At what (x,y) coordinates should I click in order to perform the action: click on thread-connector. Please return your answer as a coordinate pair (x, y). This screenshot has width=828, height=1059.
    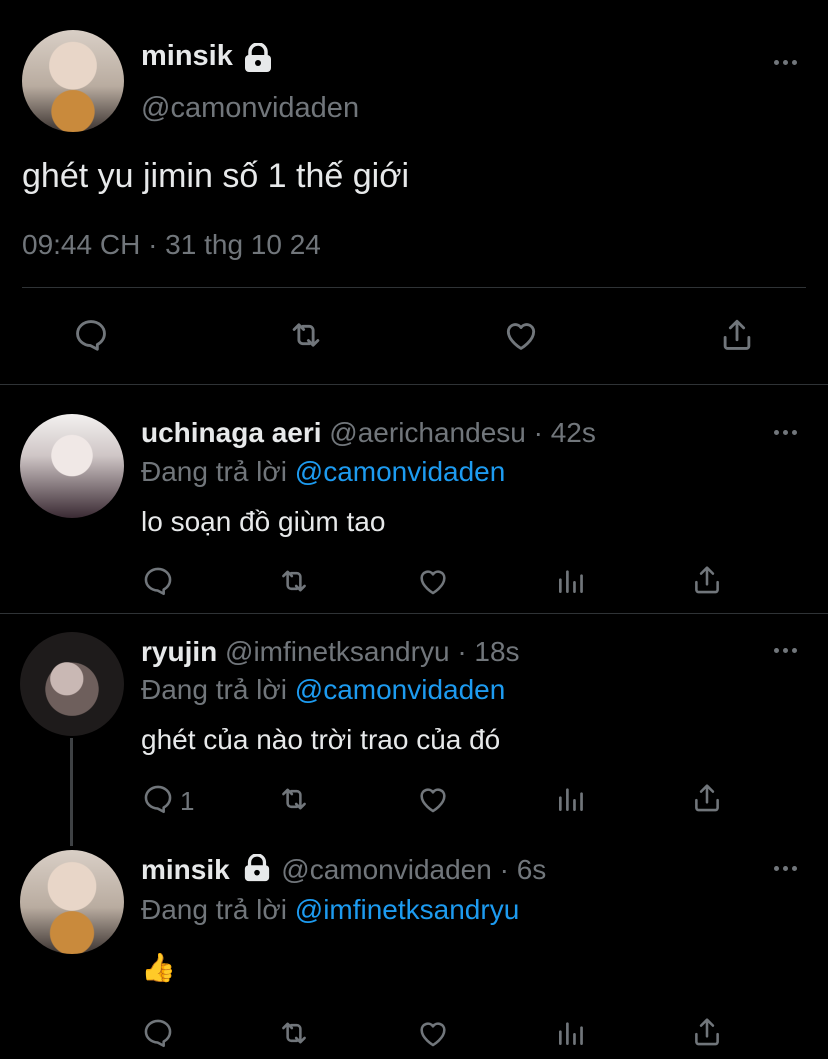
    Looking at the image, I should click on (71, 792).